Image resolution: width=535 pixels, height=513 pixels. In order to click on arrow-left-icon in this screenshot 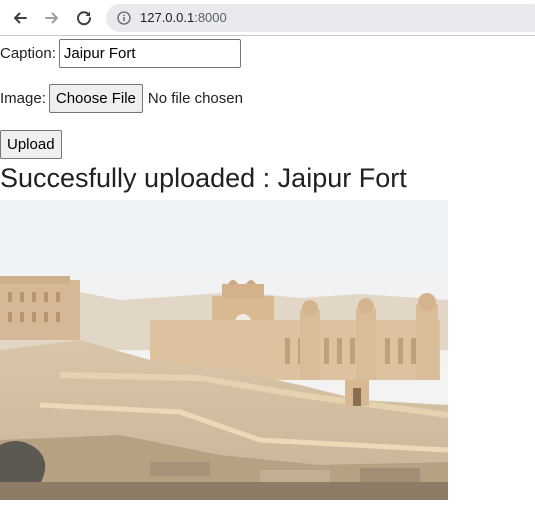, I will do `click(20, 18)`.